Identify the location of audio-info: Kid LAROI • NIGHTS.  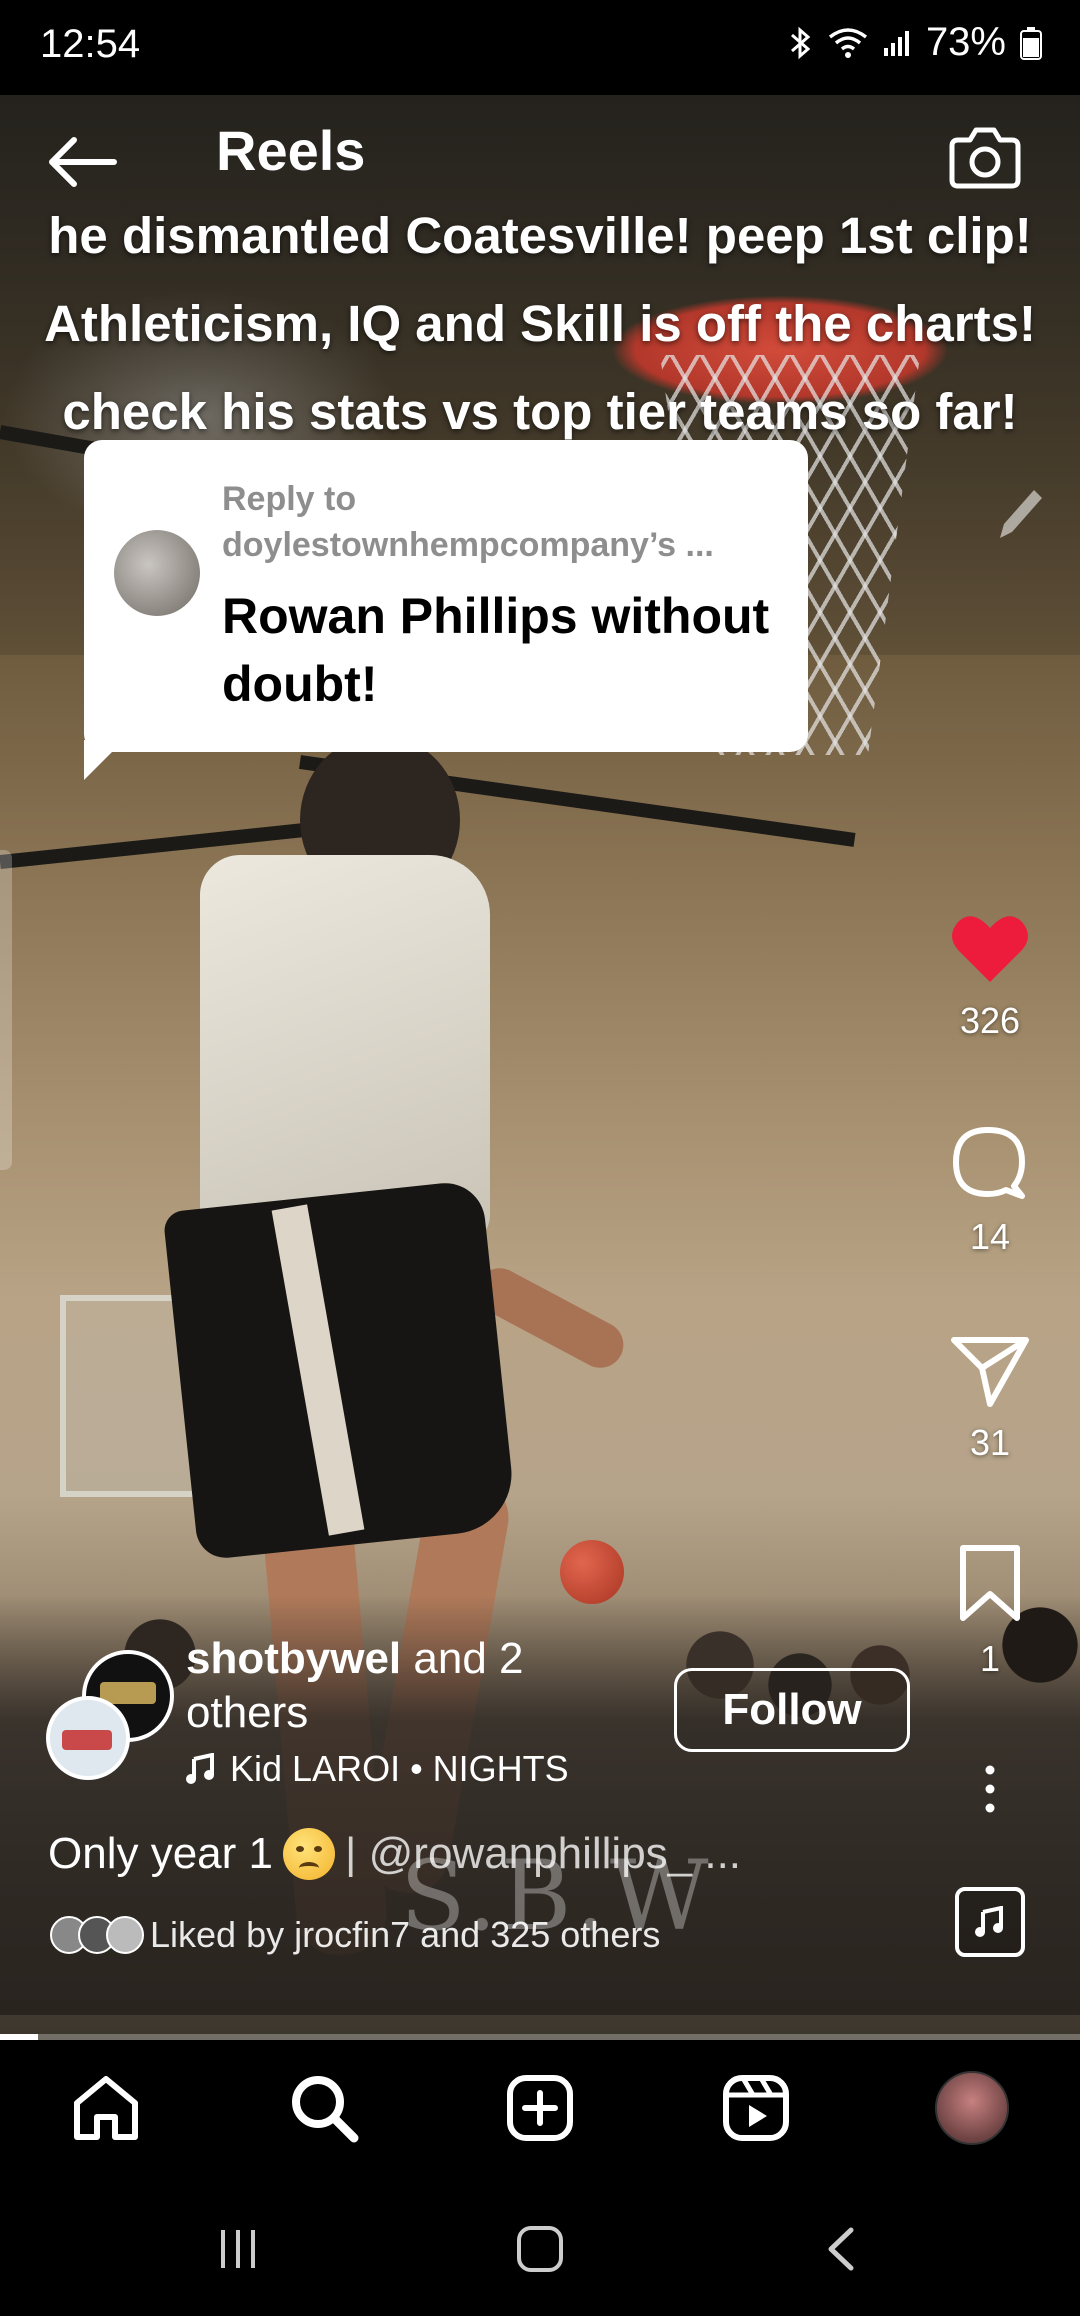
(377, 1769).